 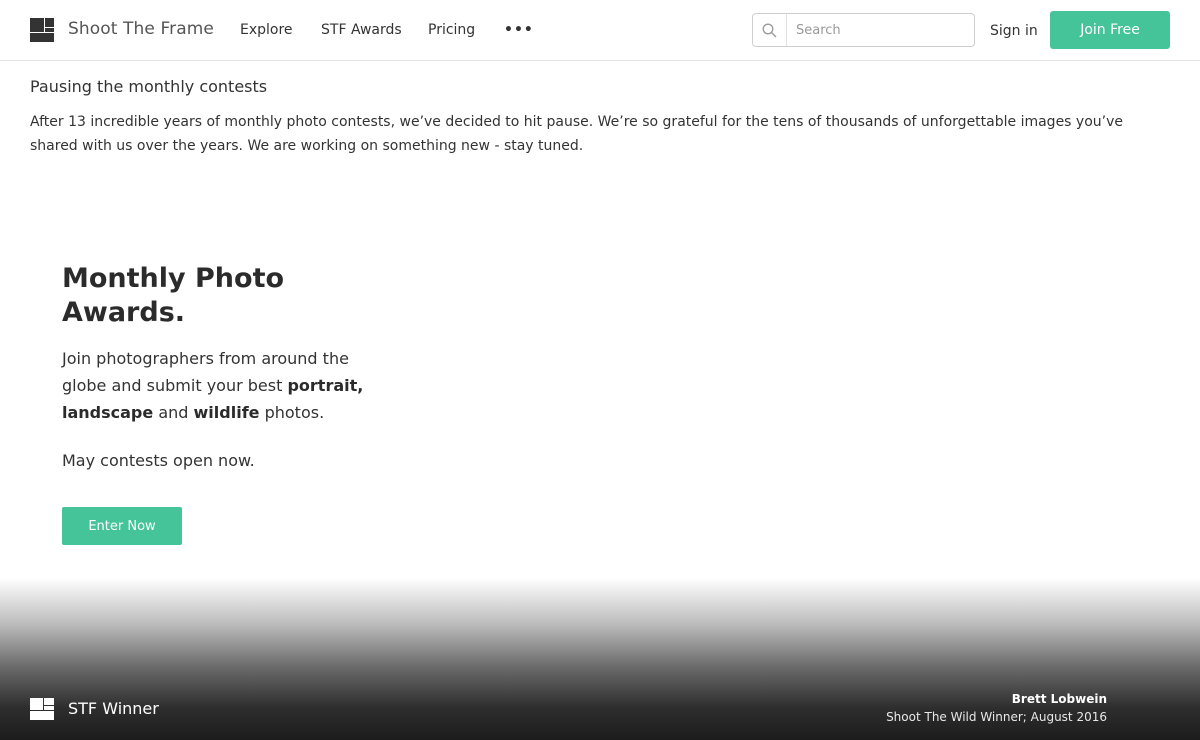 What do you see at coordinates (113, 708) in the screenshot?
I see `stf-winner-label: STF Winner` at bounding box center [113, 708].